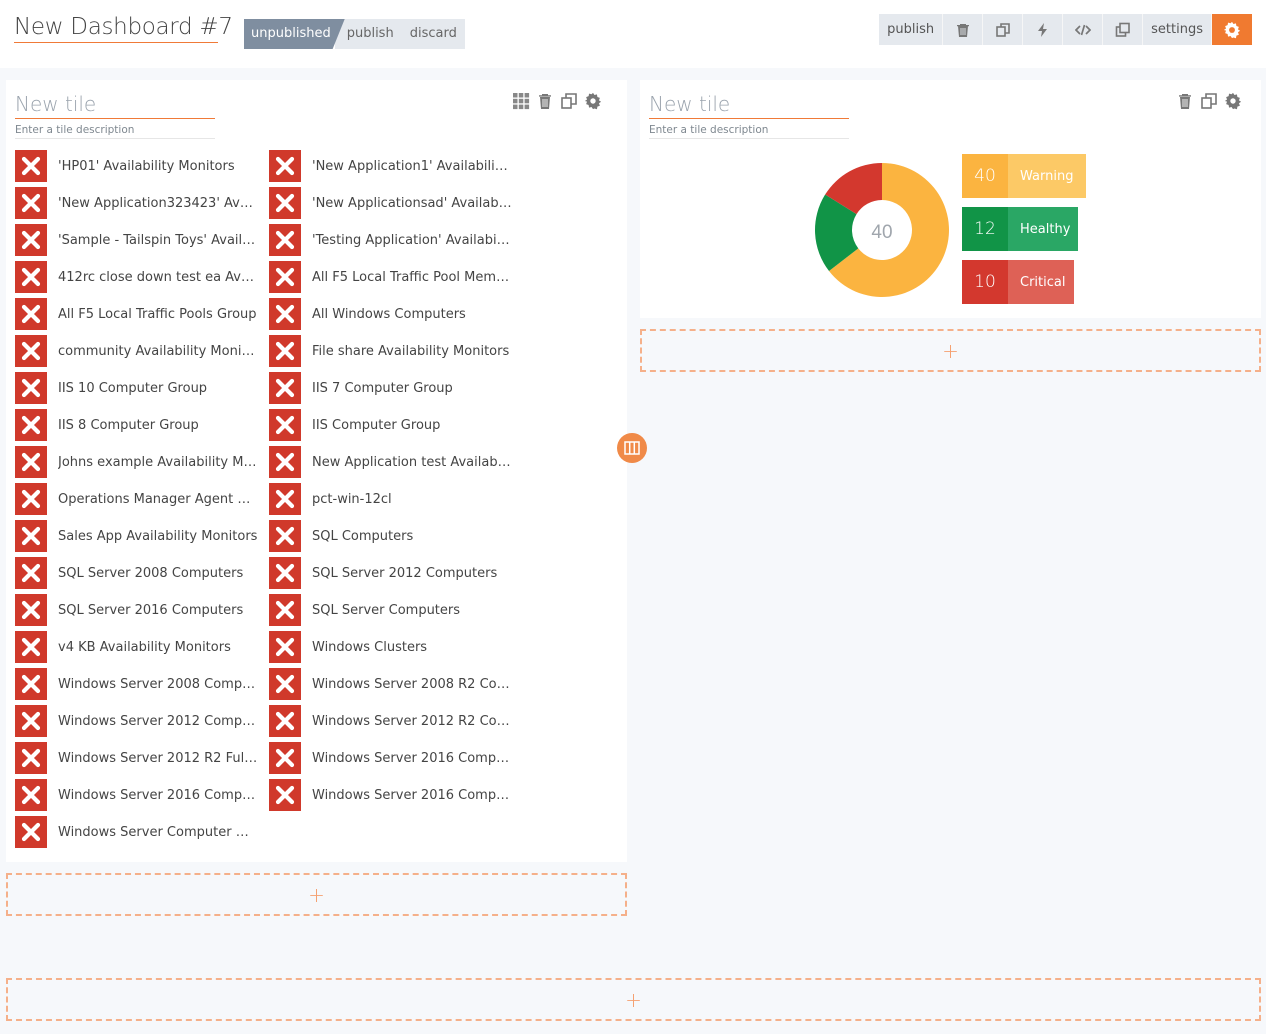  Describe the element at coordinates (140, 573) in the screenshot. I see `monitor-item: SQL Server 2008 Computers` at that location.